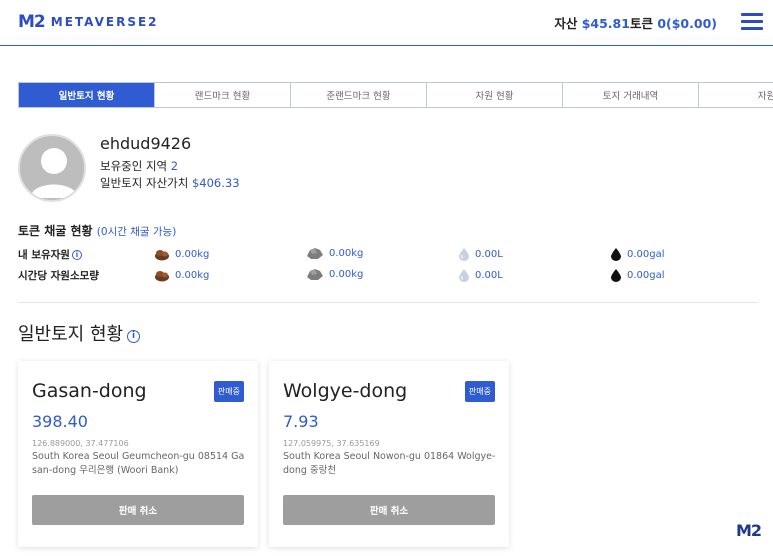 The height and width of the screenshot is (556, 773). What do you see at coordinates (566, 23) in the screenshot?
I see `asset-label: 자산` at bounding box center [566, 23].